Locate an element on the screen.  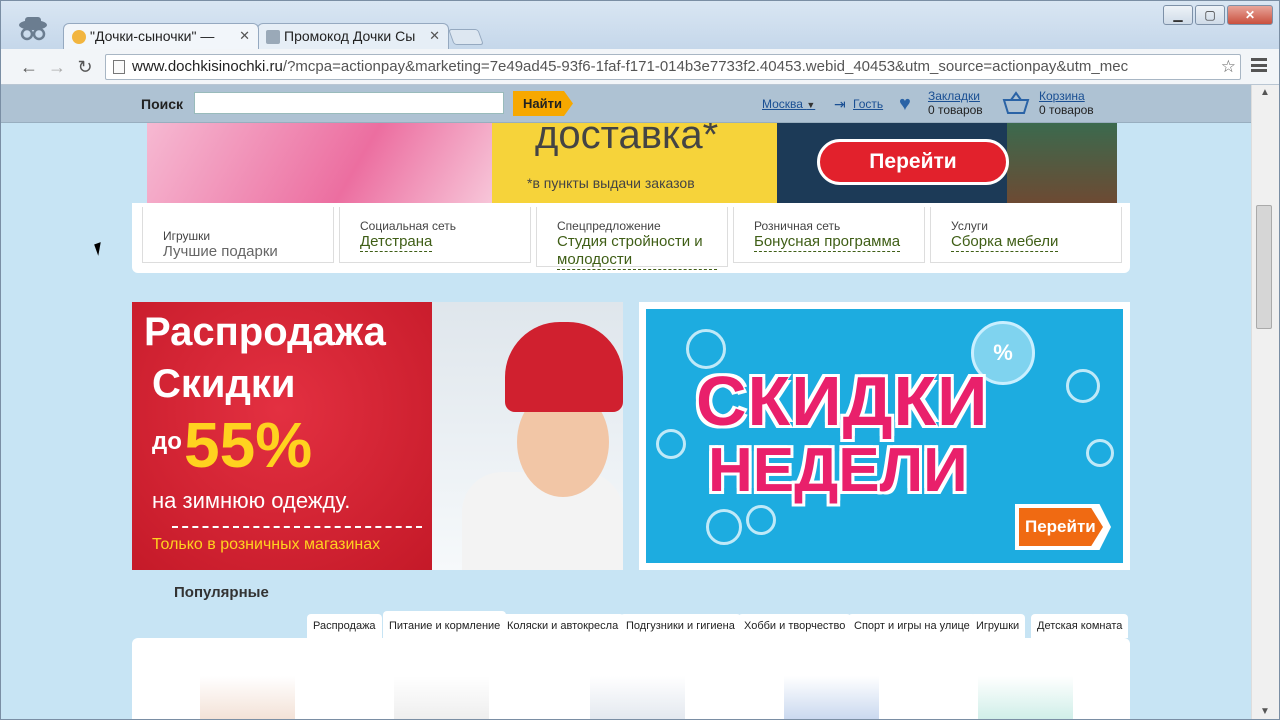
info-item-retail: Розничная сеть Бонусная программа is located at coordinates (829, 235).